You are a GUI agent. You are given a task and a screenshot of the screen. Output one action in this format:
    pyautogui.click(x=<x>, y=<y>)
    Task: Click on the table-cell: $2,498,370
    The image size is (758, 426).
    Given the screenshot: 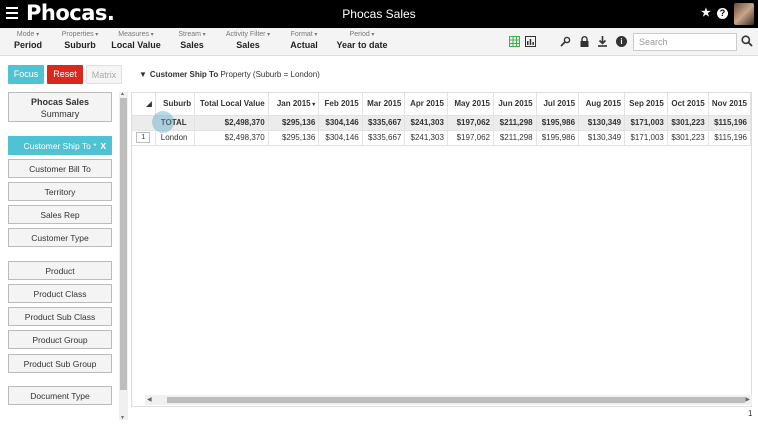 What is the action you would take?
    pyautogui.click(x=231, y=138)
    